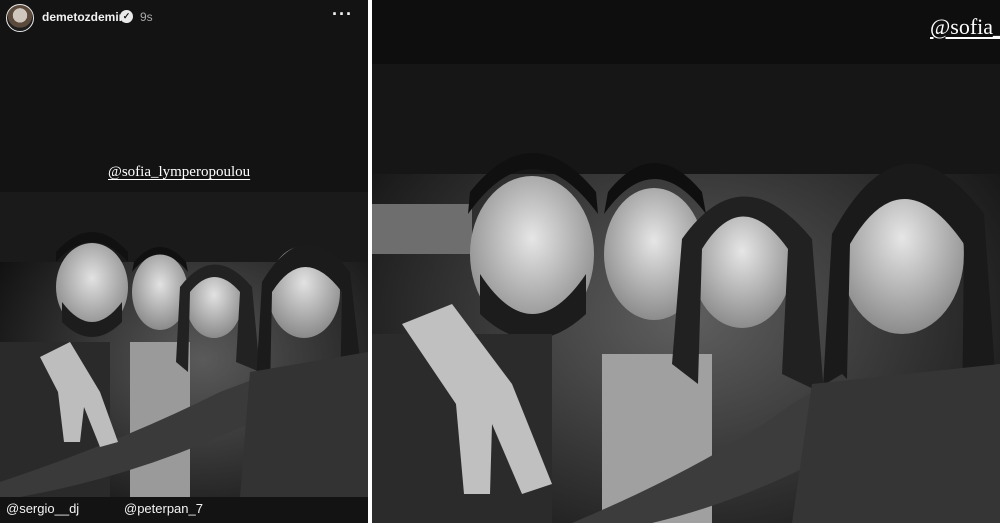 This screenshot has width=1000, height=523. Describe the element at coordinates (42, 508) in the screenshot. I see `tag-sergio: @sergio__dj` at that location.